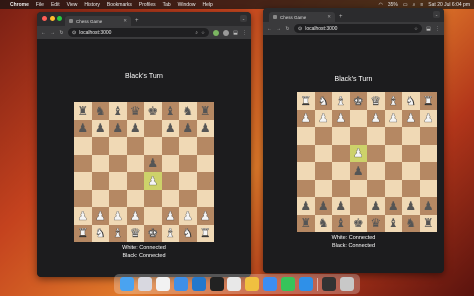 This screenshot has height=296, width=474. What do you see at coordinates (226, 32) in the screenshot?
I see `extensions-puzzle-icon` at bounding box center [226, 32].